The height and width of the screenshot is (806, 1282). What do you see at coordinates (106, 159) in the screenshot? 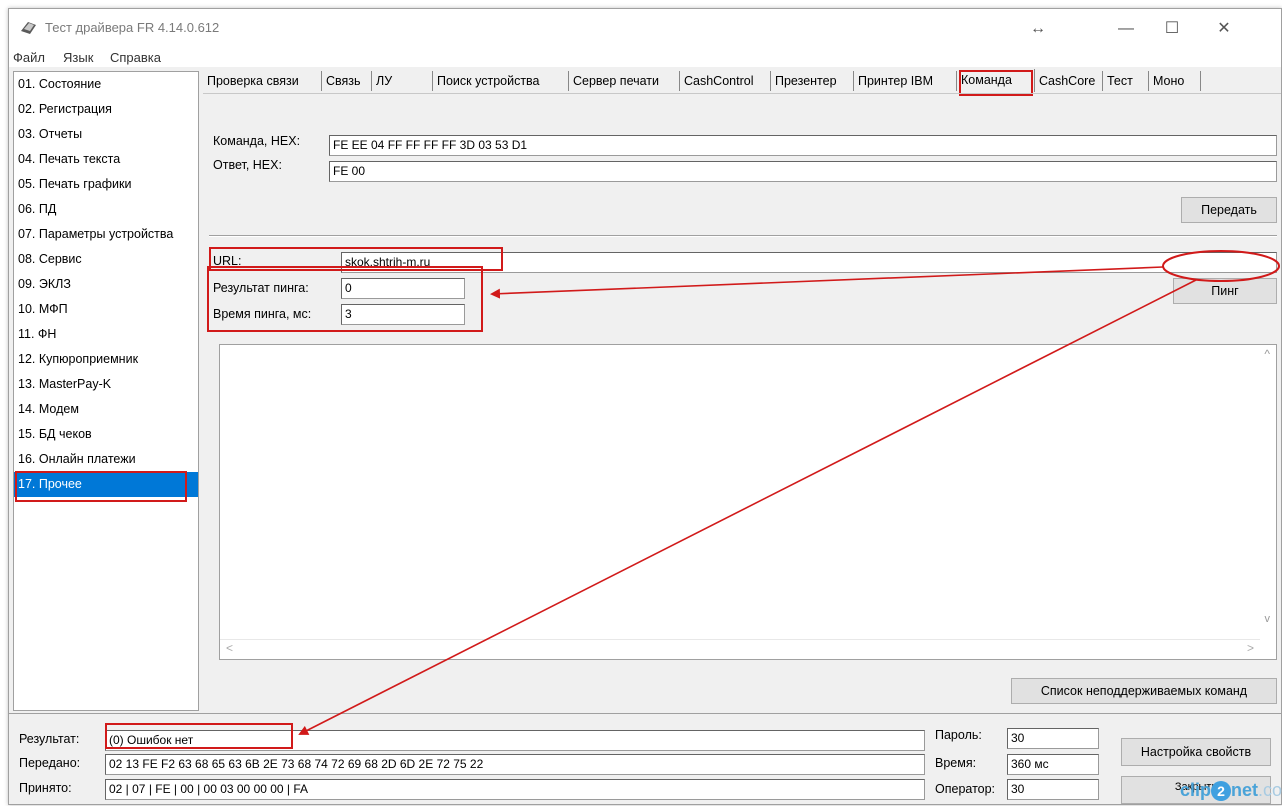
I see `sidebar-item-print-text: 04. Печать текста` at bounding box center [106, 159].